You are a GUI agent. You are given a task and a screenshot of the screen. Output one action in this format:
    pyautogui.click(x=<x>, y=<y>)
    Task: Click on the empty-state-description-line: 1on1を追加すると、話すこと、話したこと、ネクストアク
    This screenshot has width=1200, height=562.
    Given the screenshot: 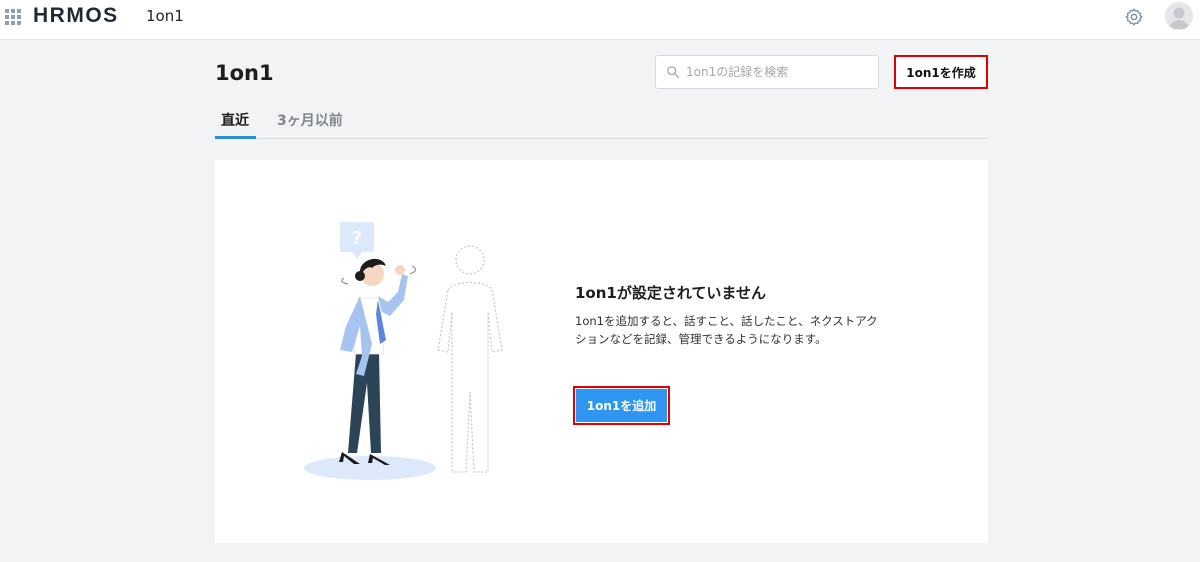 What is the action you would take?
    pyautogui.click(x=726, y=321)
    